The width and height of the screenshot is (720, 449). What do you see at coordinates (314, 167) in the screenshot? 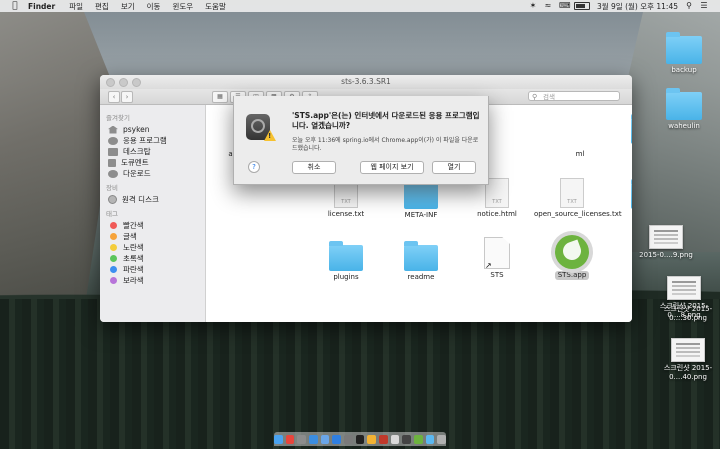
I see `cancel-button: 취소` at bounding box center [314, 167].